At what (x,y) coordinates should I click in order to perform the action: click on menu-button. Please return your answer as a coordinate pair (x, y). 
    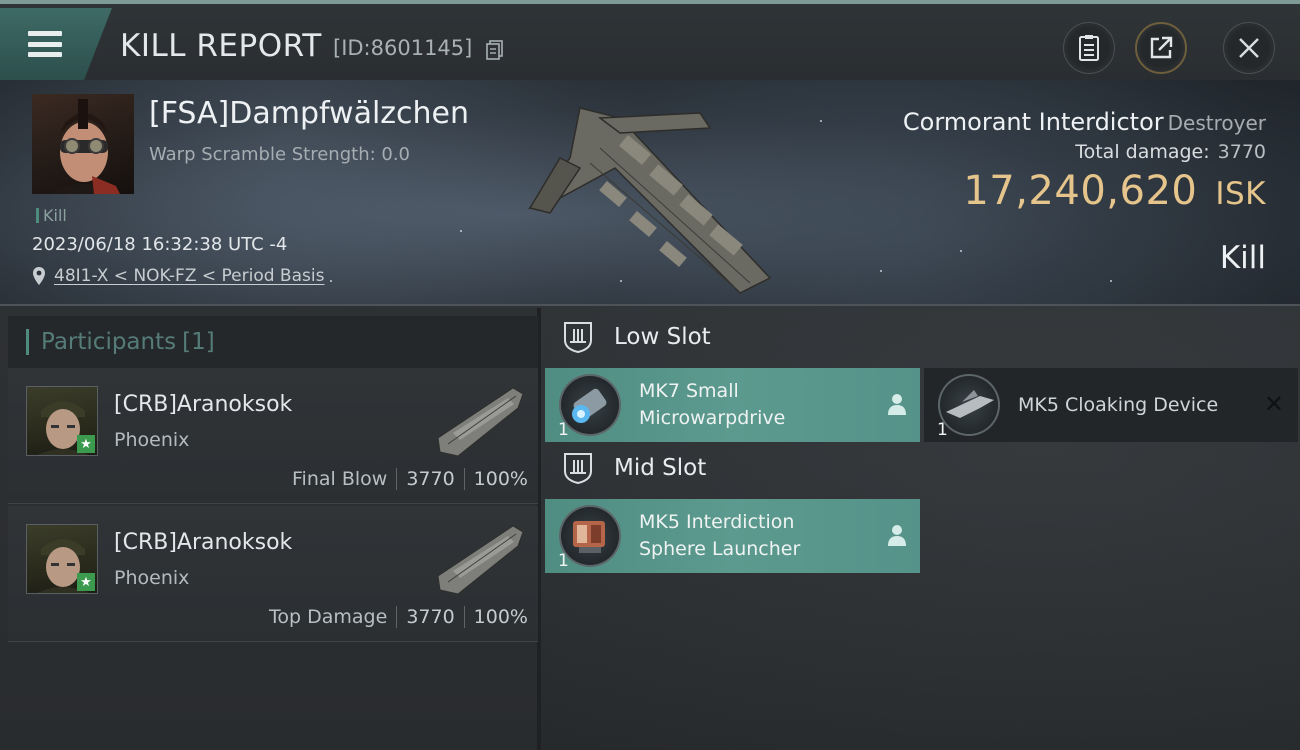
    Looking at the image, I should click on (56, 44).